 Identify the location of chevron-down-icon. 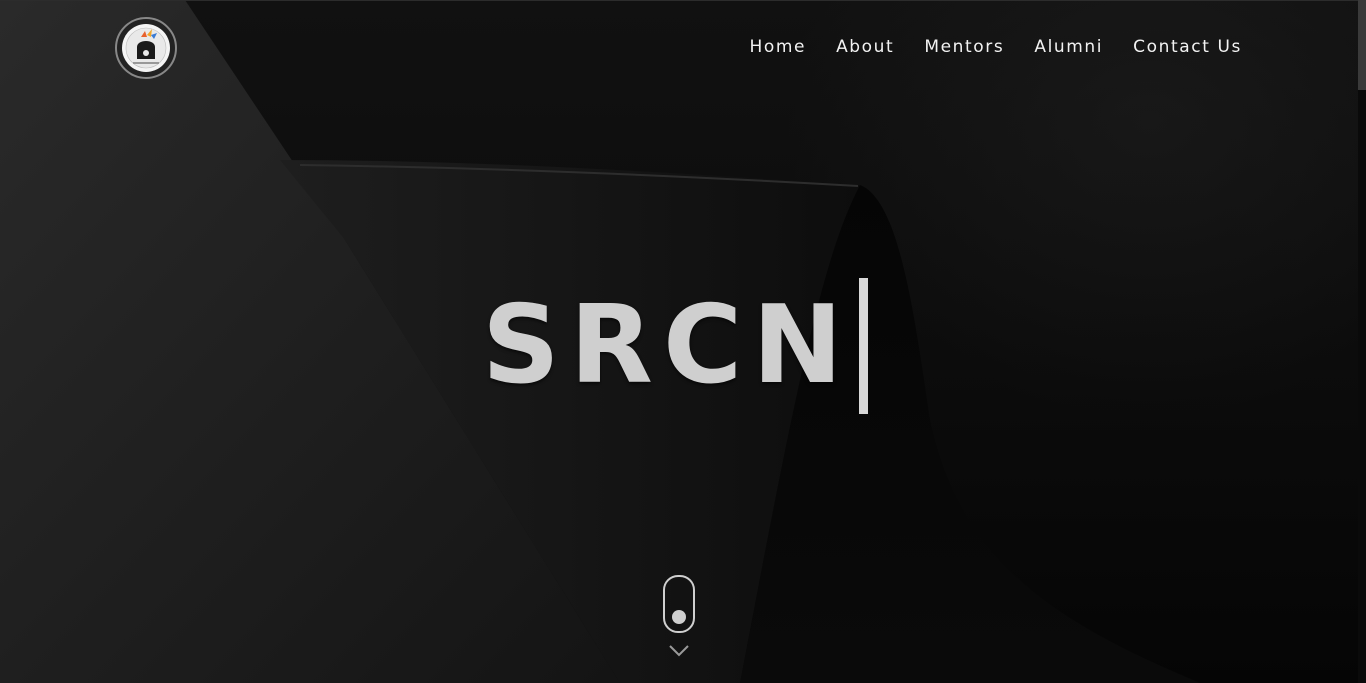
(679, 651).